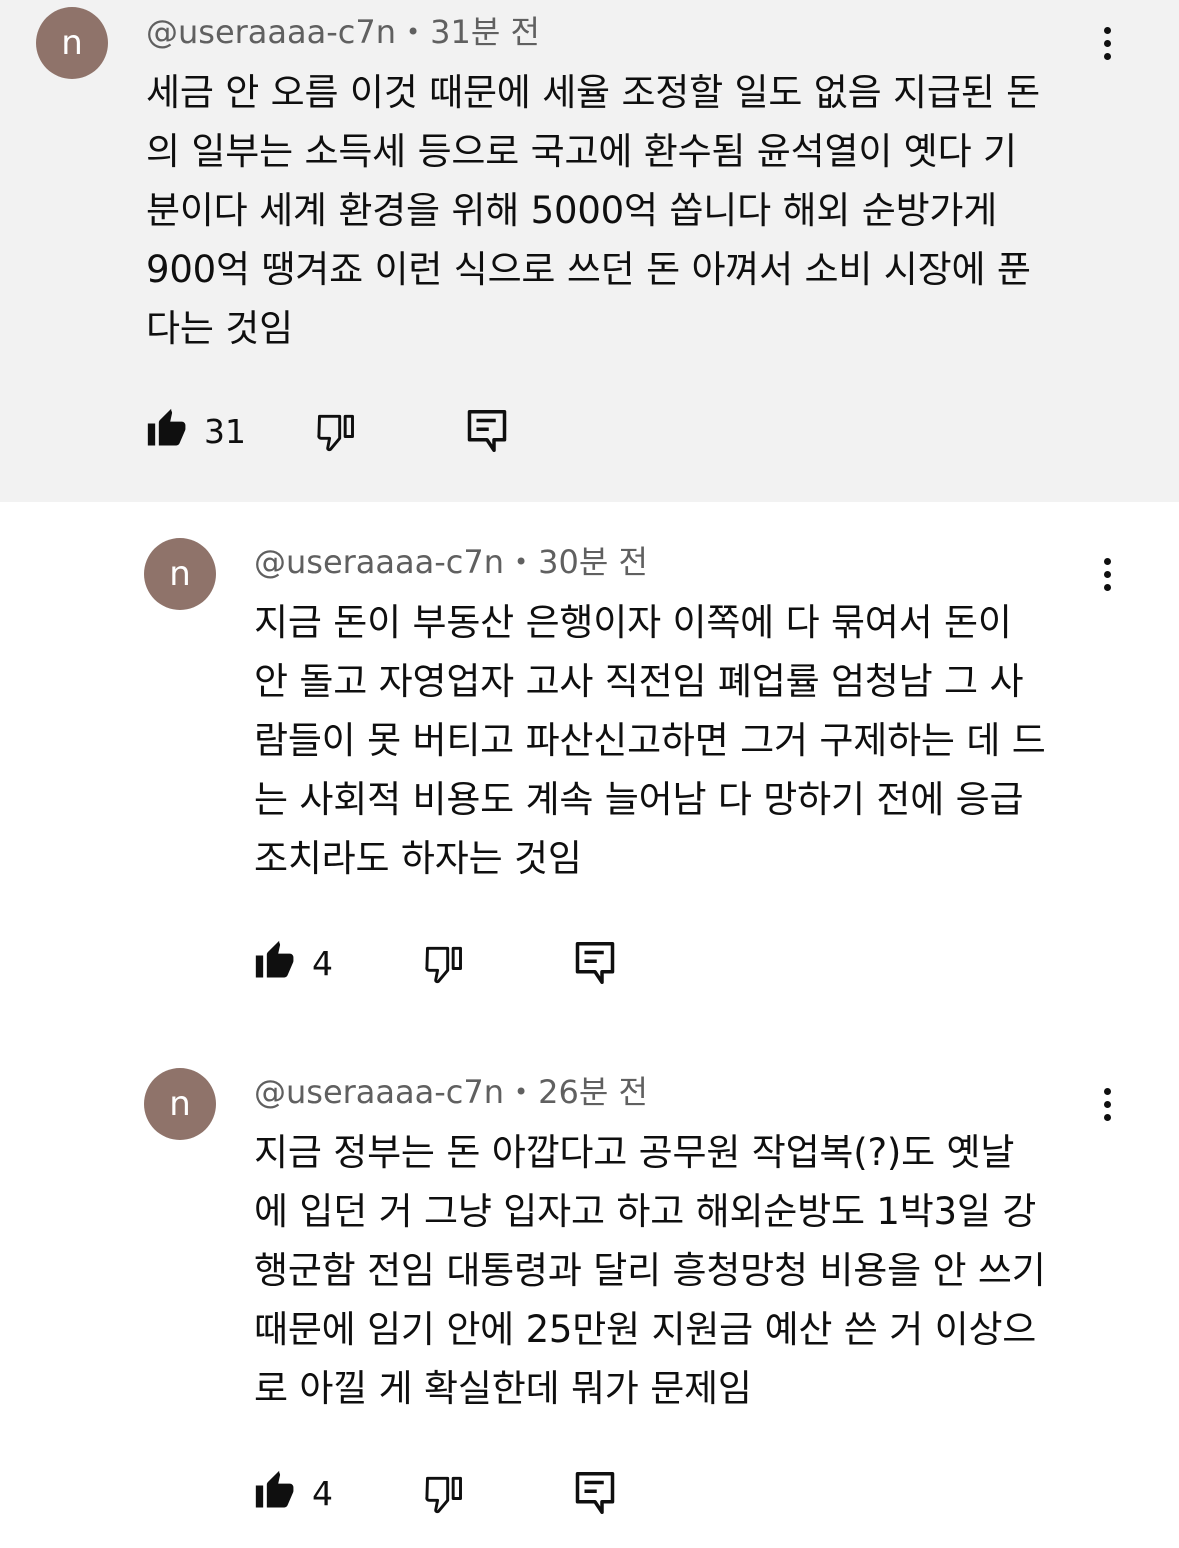 This screenshot has height=1548, width=1179. Describe the element at coordinates (581, 151) in the screenshot. I see `comment-line: 의 일부는 소득세 등으로 국고에 환수됨 윤석열이 옛다 기` at that location.